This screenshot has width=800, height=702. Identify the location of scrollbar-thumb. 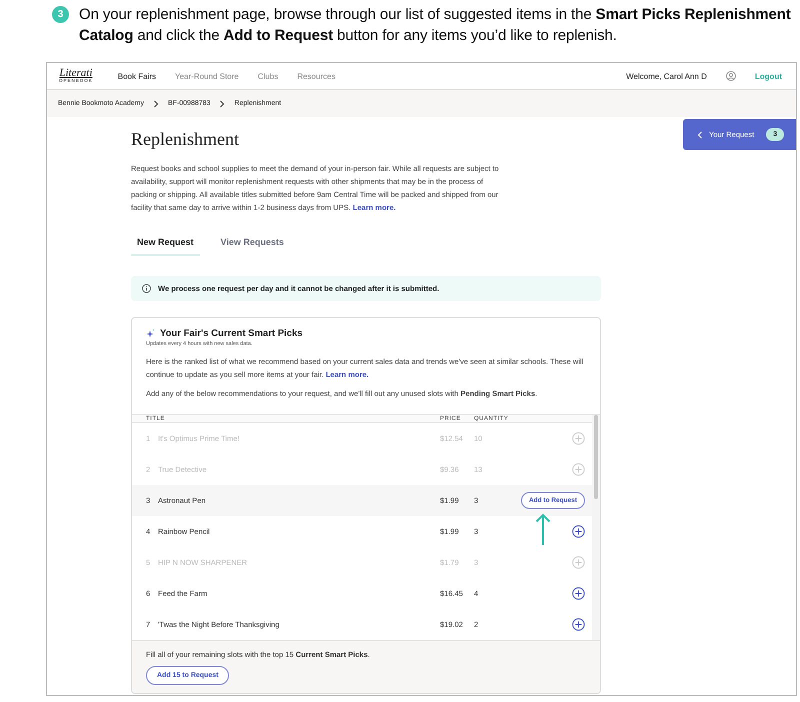
(596, 457).